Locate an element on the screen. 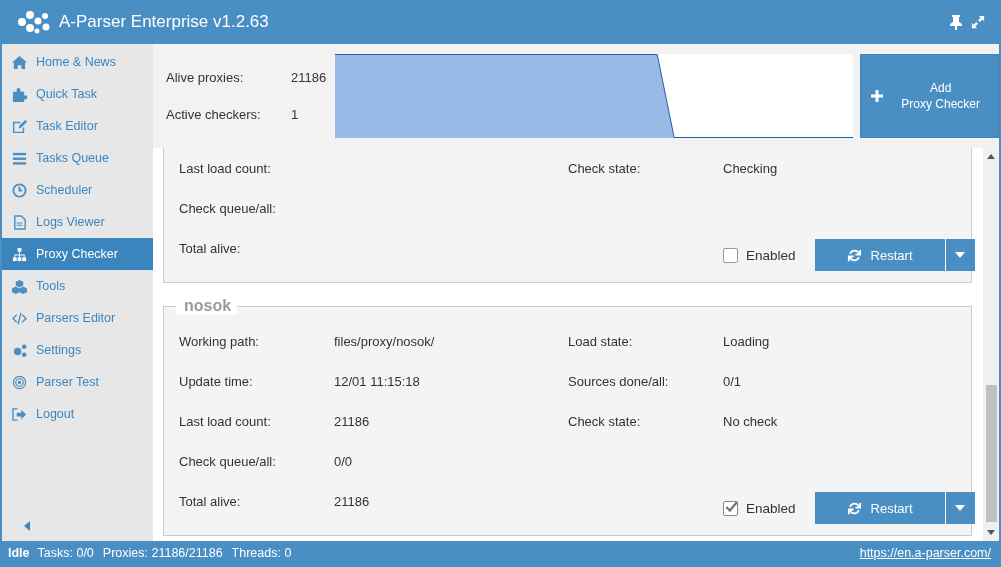  status-state: Idle is located at coordinates (19, 553).